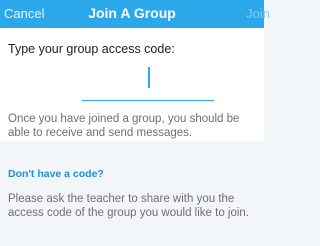 The width and height of the screenshot is (320, 246). What do you see at coordinates (149, 77) in the screenshot?
I see `text-caret` at bounding box center [149, 77].